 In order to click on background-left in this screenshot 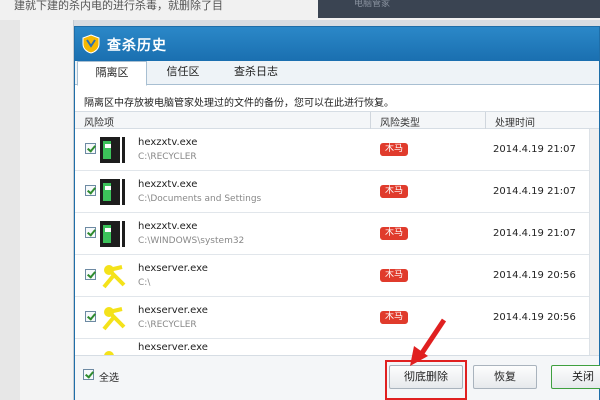, I will do `click(10, 210)`.